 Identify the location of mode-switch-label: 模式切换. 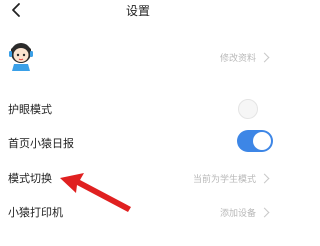
(30, 178).